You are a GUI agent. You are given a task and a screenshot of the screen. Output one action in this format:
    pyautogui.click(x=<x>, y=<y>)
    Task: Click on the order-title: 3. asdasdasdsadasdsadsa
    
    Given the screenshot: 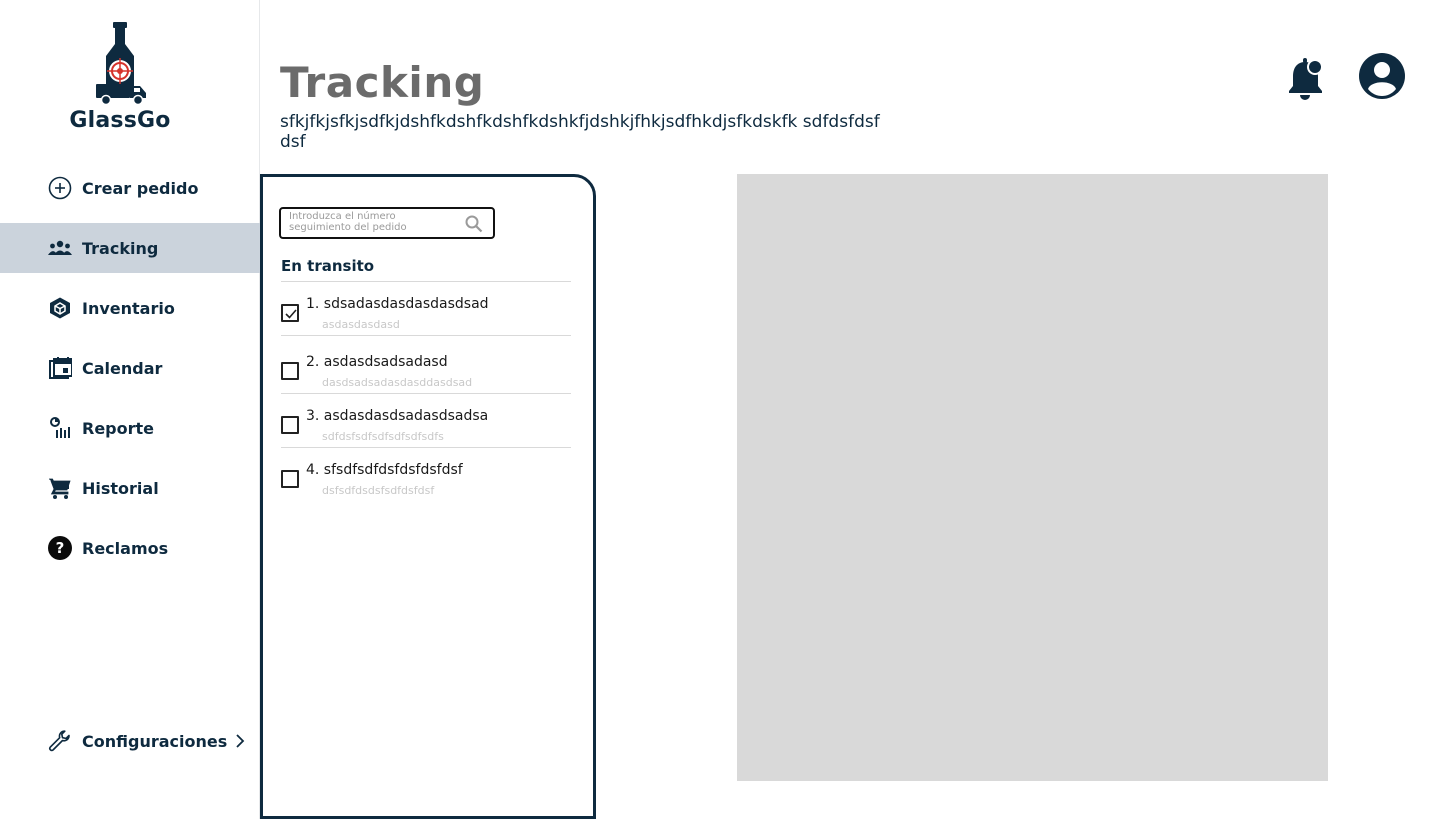 What is the action you would take?
    pyautogui.click(x=397, y=416)
    